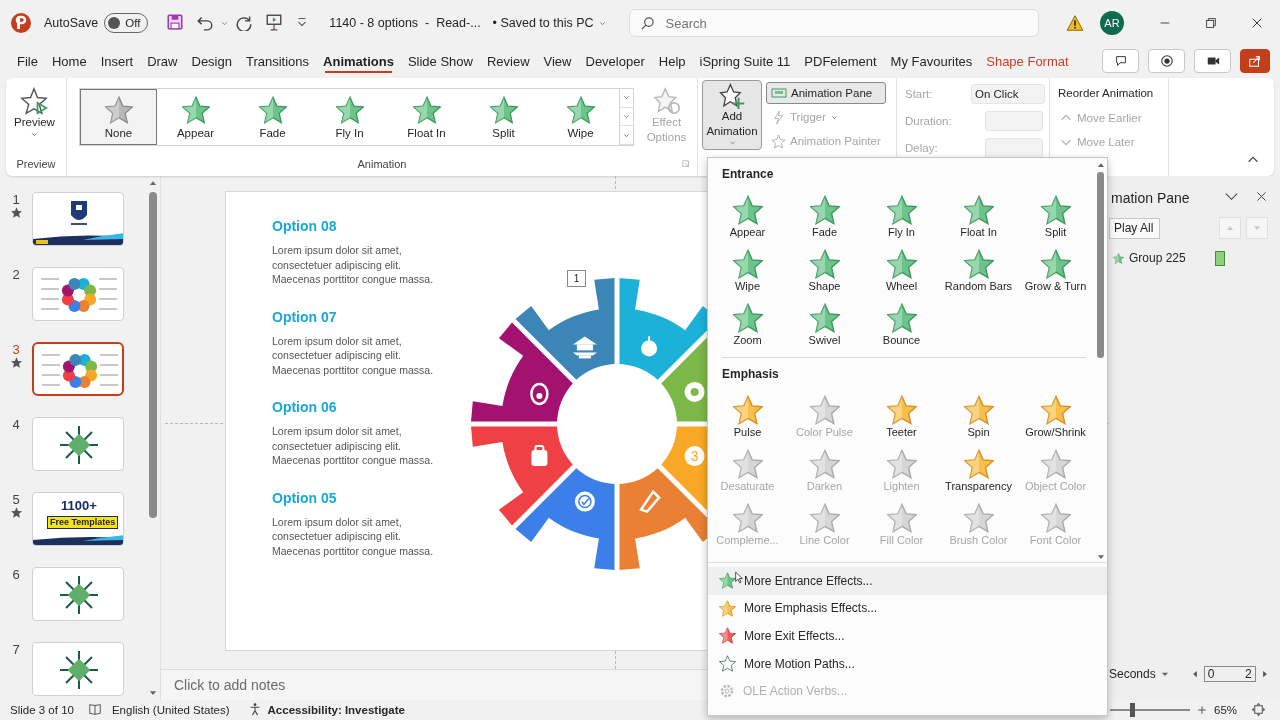  What do you see at coordinates (672, 61) in the screenshot?
I see `ribbon-tab: Help` at bounding box center [672, 61].